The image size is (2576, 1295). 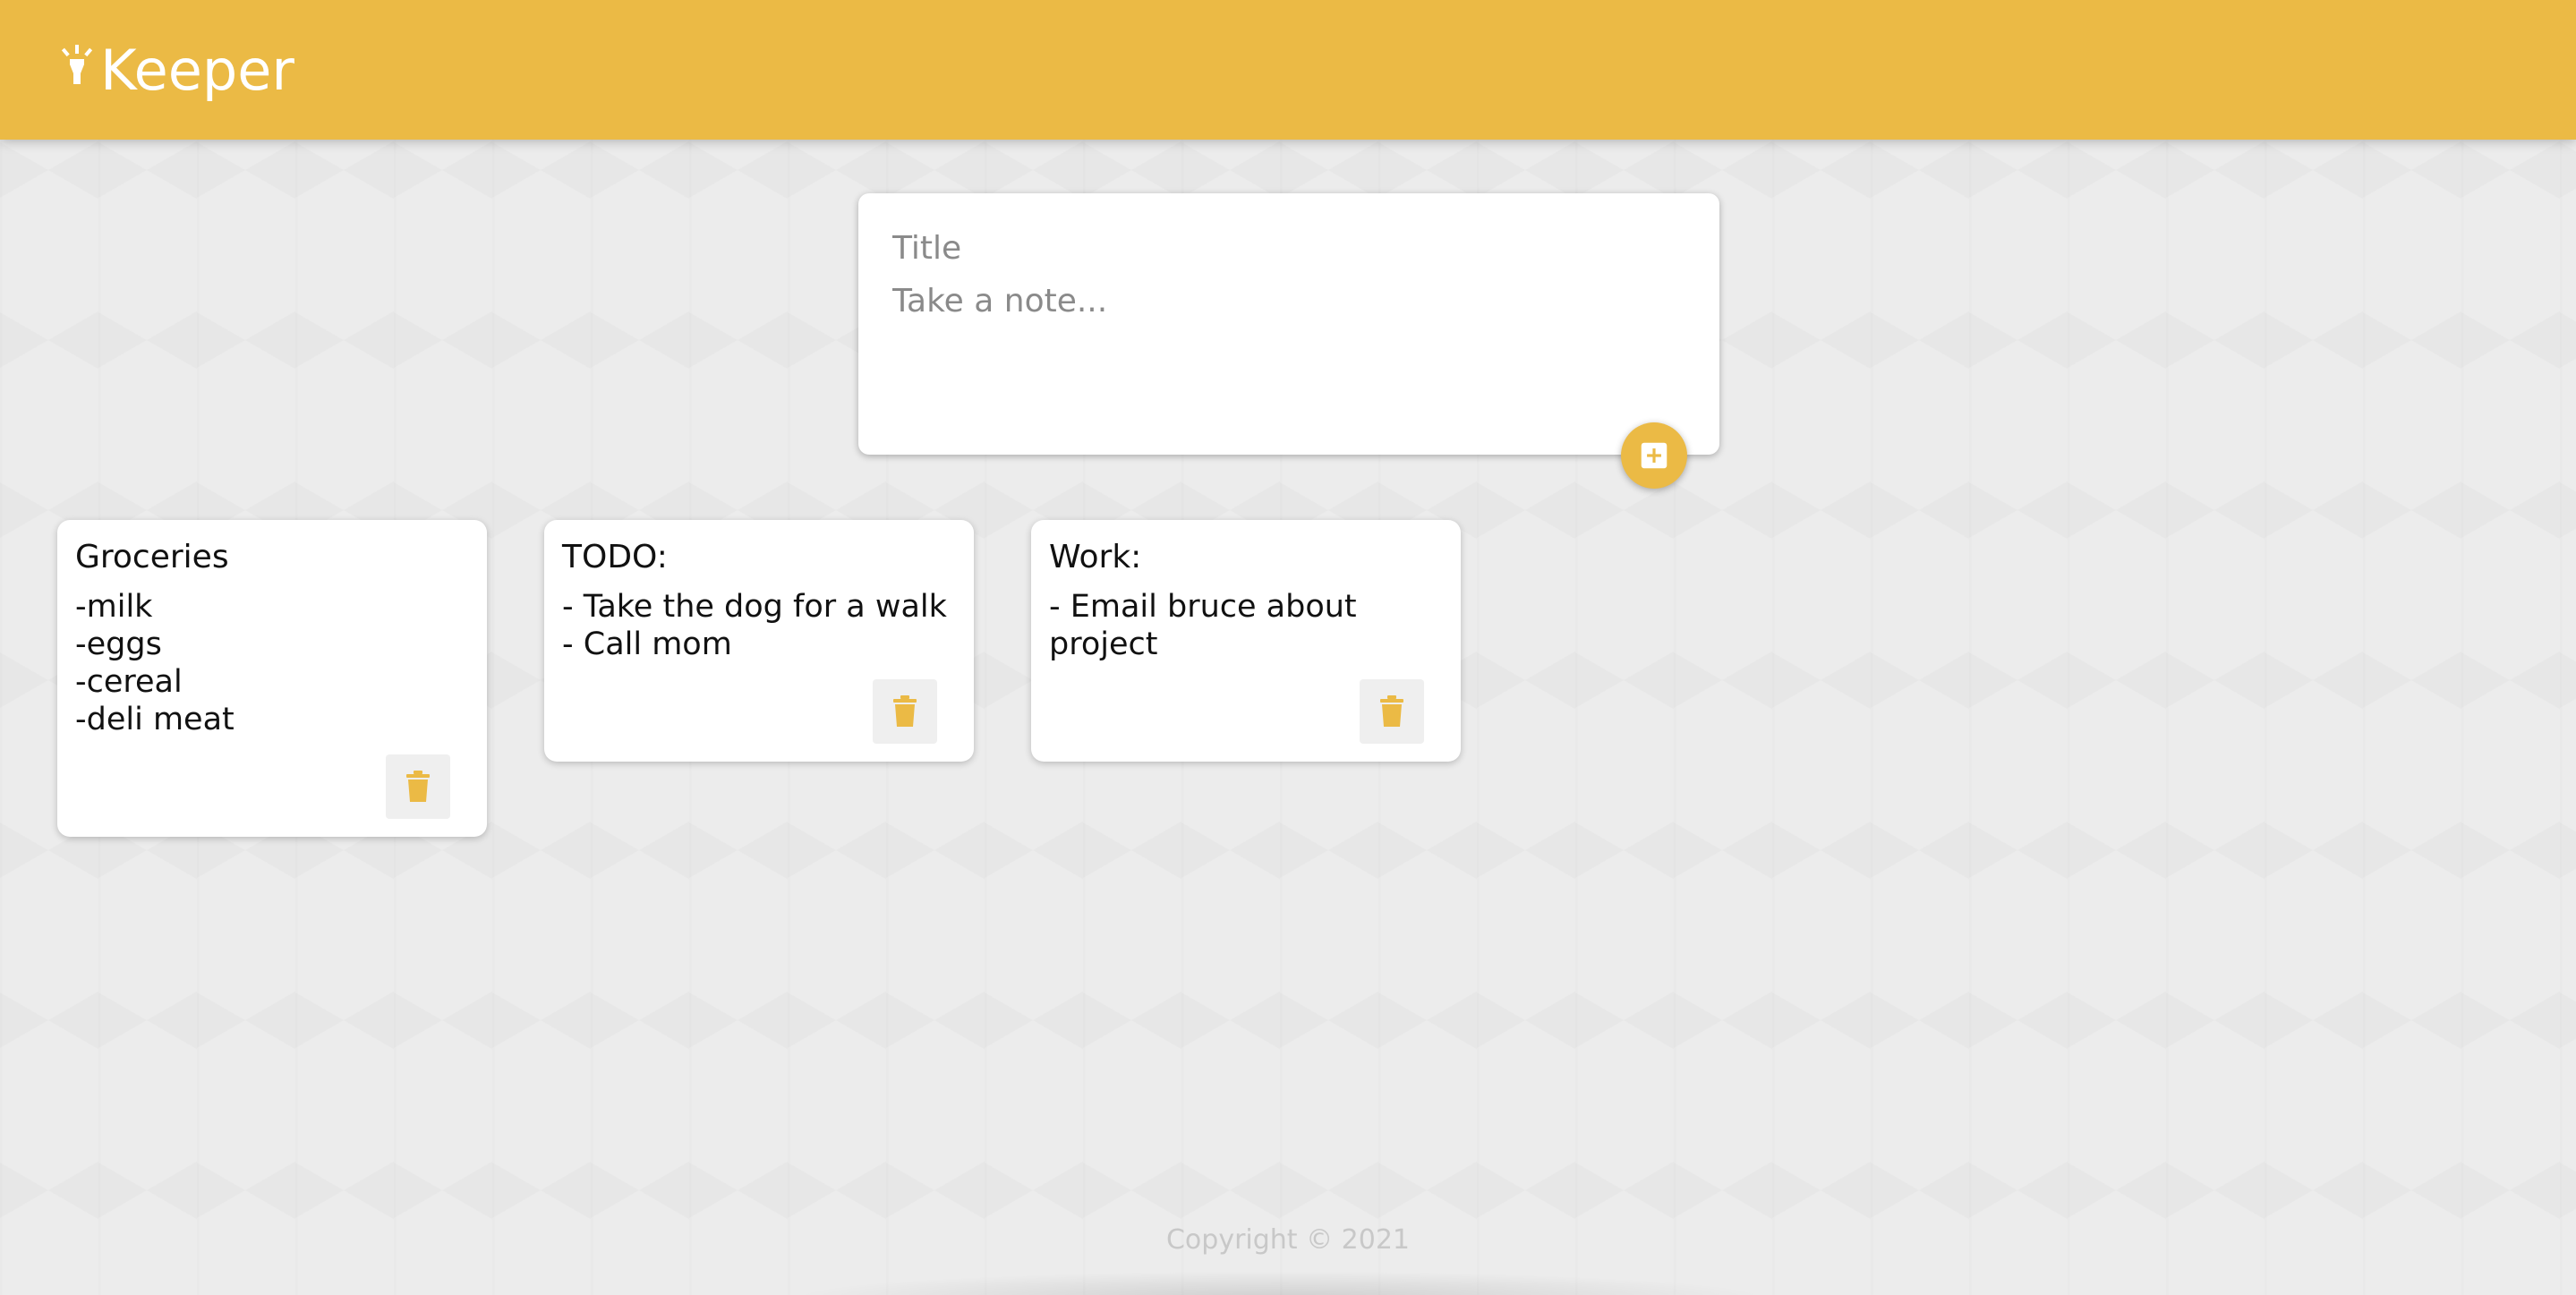 I want to click on add-box-icon, so click(x=1654, y=455).